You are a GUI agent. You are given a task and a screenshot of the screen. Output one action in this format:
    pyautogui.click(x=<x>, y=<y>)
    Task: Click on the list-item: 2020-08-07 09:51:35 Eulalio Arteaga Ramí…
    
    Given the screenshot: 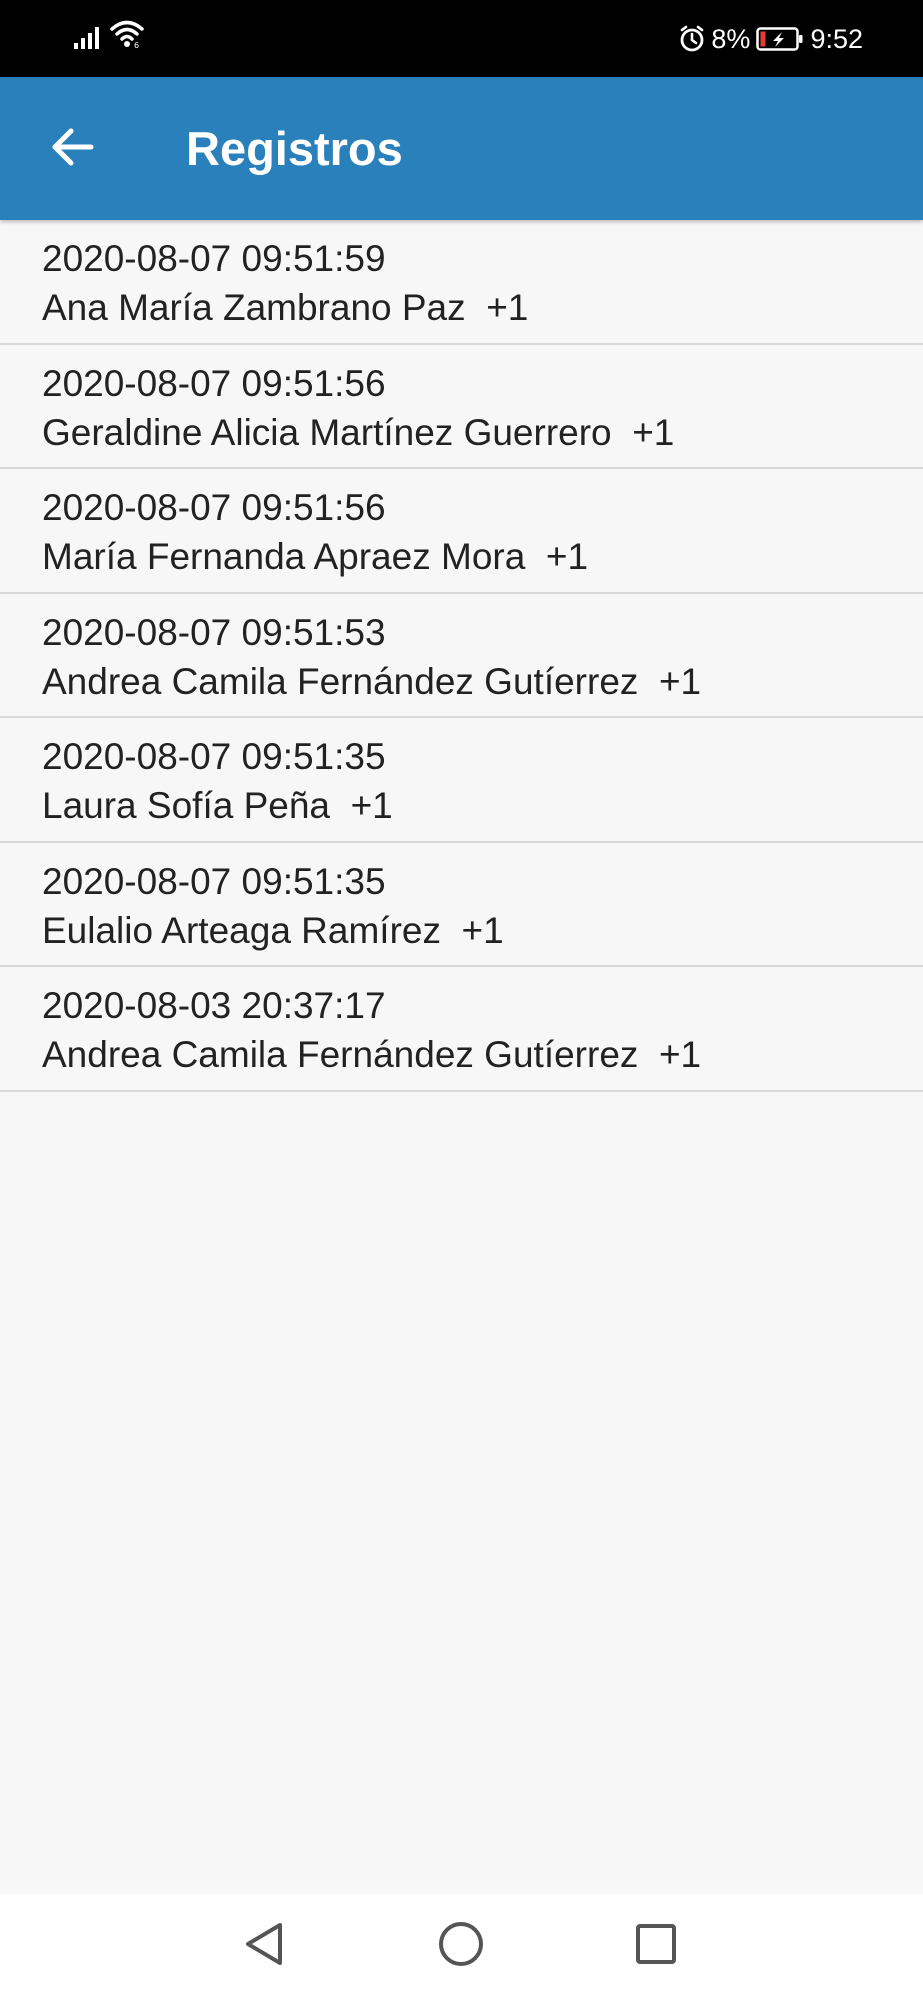 What is the action you would take?
    pyautogui.click(x=461, y=905)
    